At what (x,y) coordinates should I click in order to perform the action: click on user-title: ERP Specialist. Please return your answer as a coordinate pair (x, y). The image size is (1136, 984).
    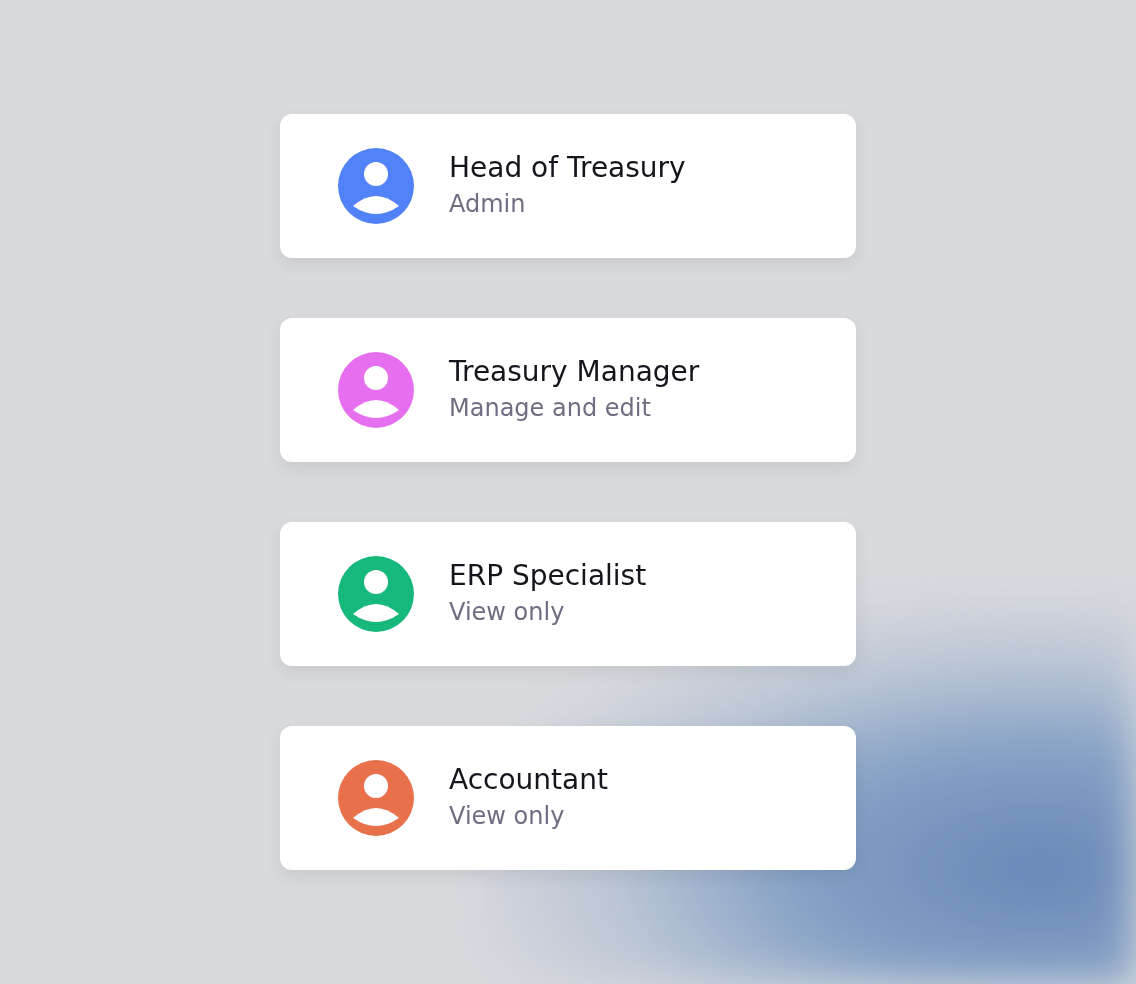
    Looking at the image, I should click on (548, 575).